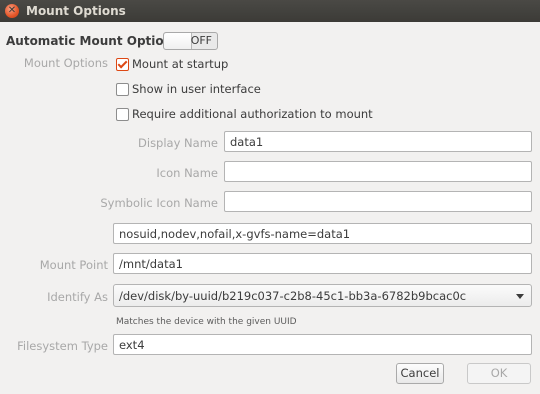  Describe the element at coordinates (378, 171) in the screenshot. I see `icon-name-input` at that location.